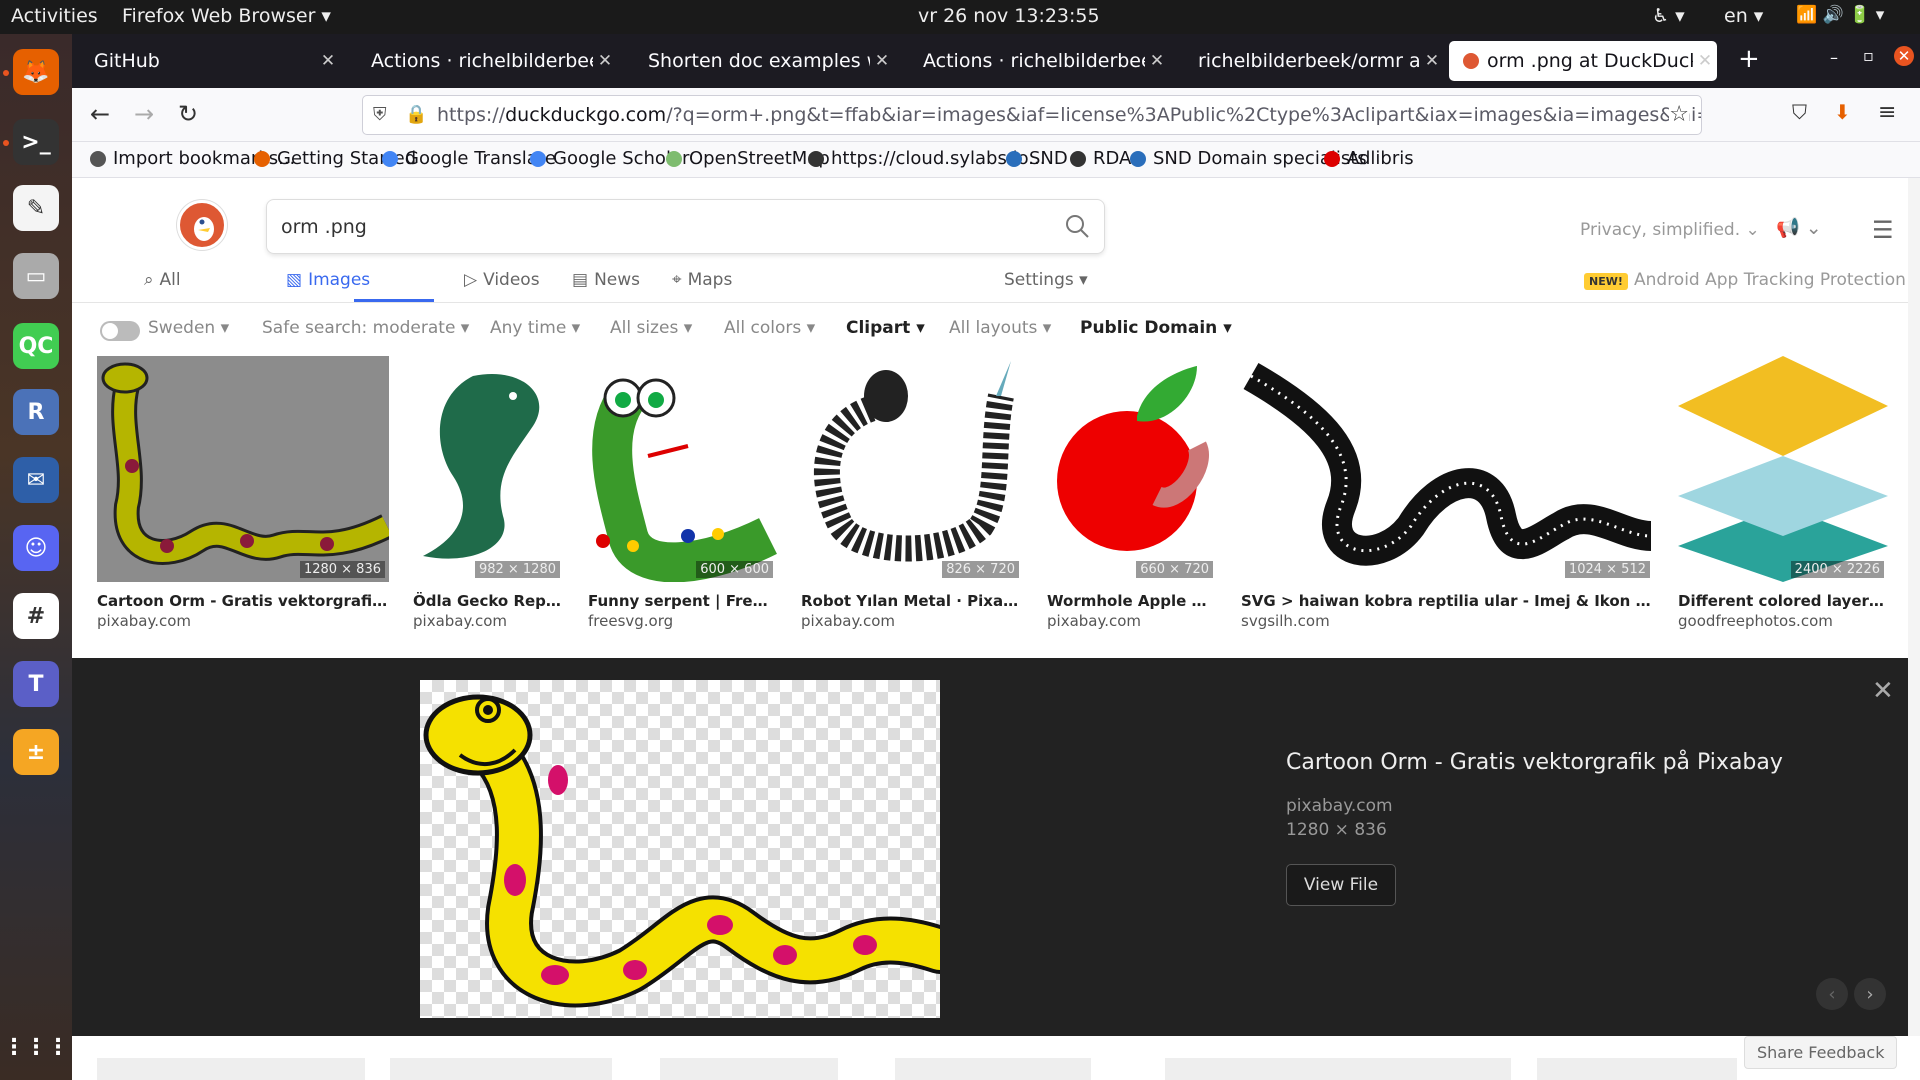 The image size is (1920, 1080). I want to click on tab-ormr: richelbilderbeek/ormr at ✕, so click(1314, 61).